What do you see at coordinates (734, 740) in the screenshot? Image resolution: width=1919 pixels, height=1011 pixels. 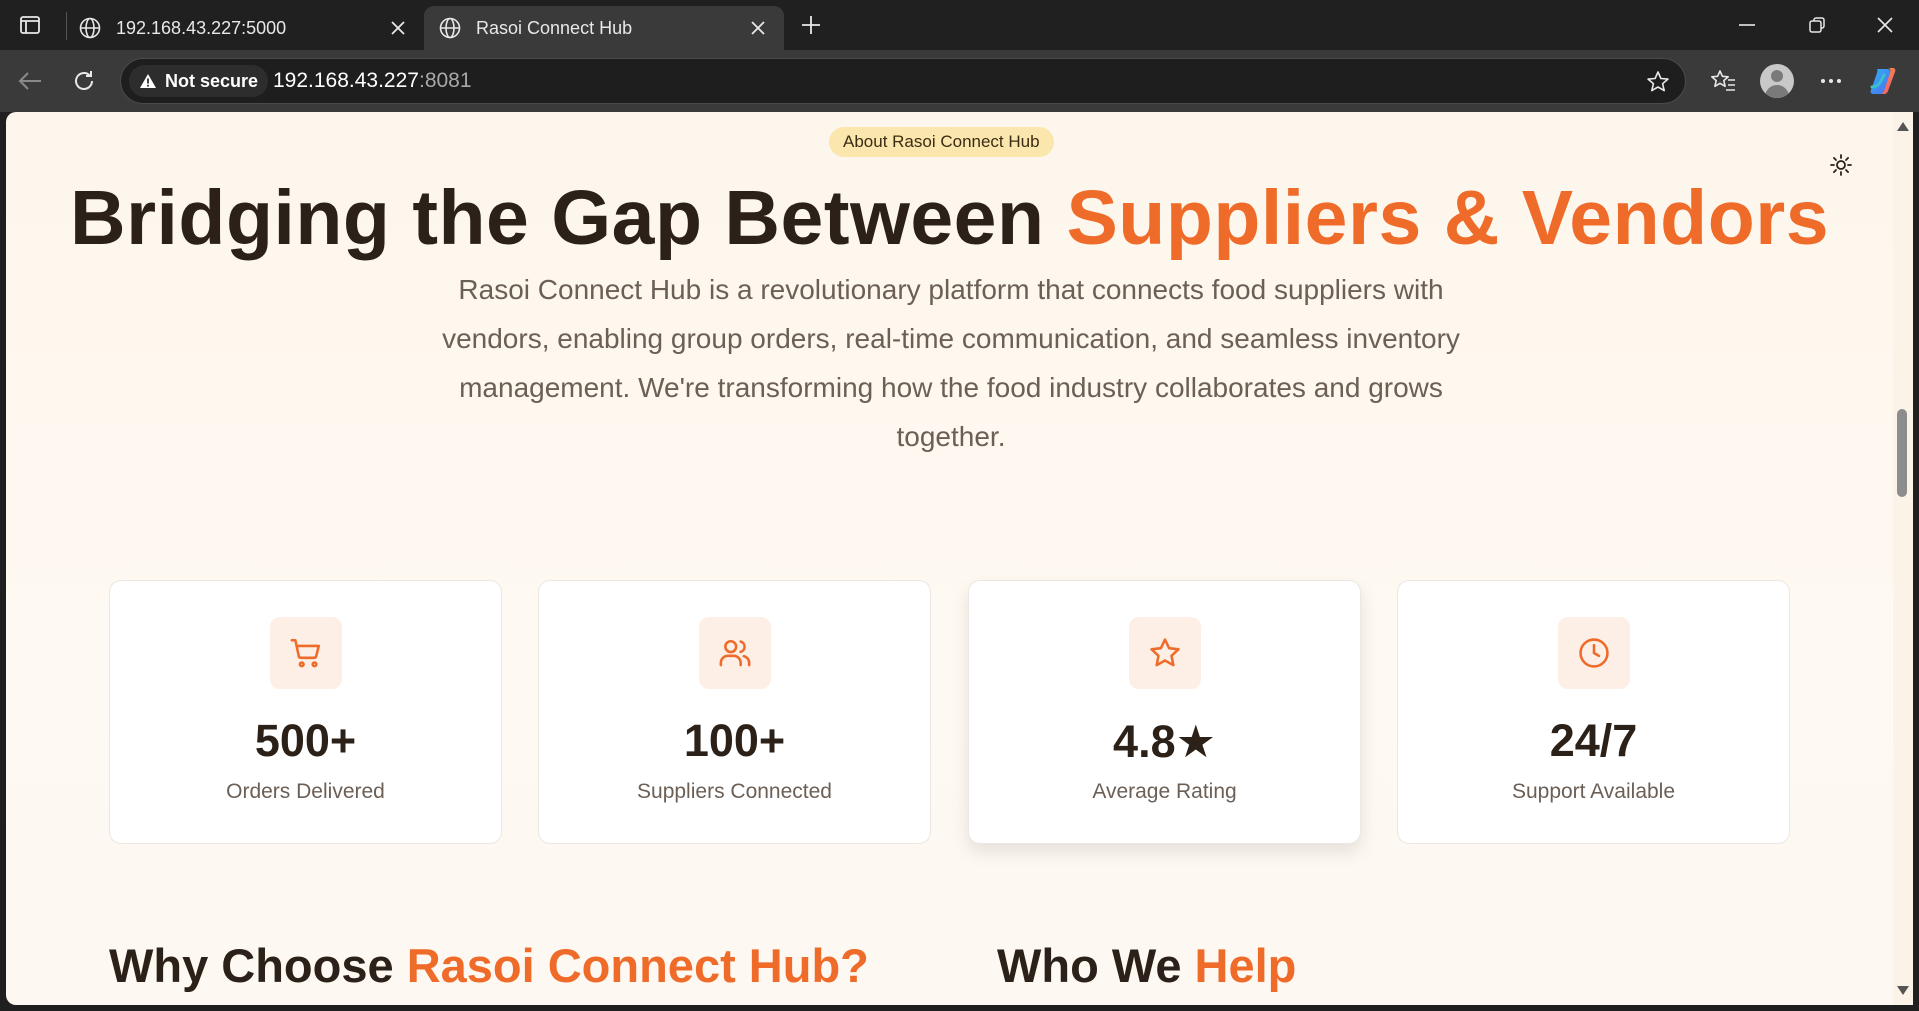 I see `stat-value: 100+` at bounding box center [734, 740].